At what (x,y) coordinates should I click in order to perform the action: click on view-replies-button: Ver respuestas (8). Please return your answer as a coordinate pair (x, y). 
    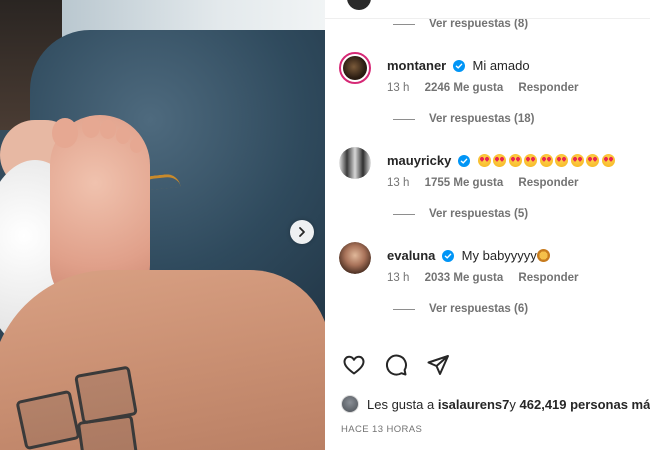
    Looking at the image, I should click on (460, 24).